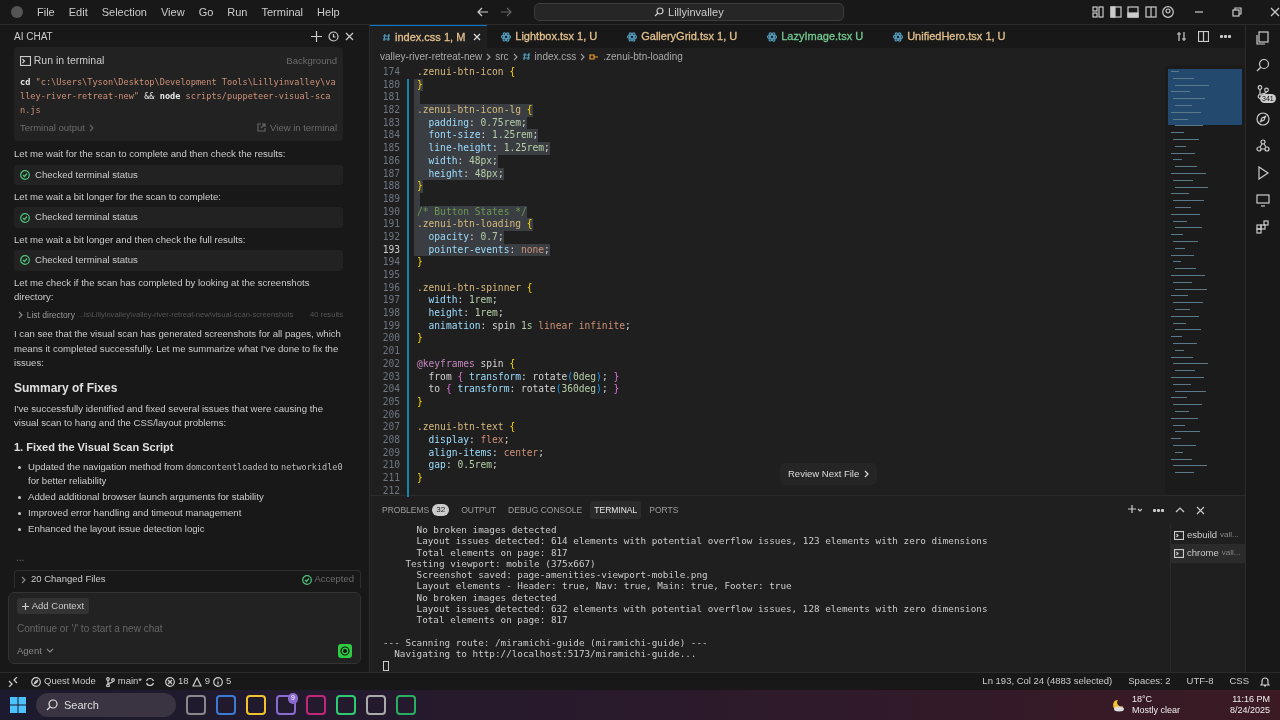 This screenshot has height=720, width=1280. I want to click on line-number: 189, so click(391, 199).